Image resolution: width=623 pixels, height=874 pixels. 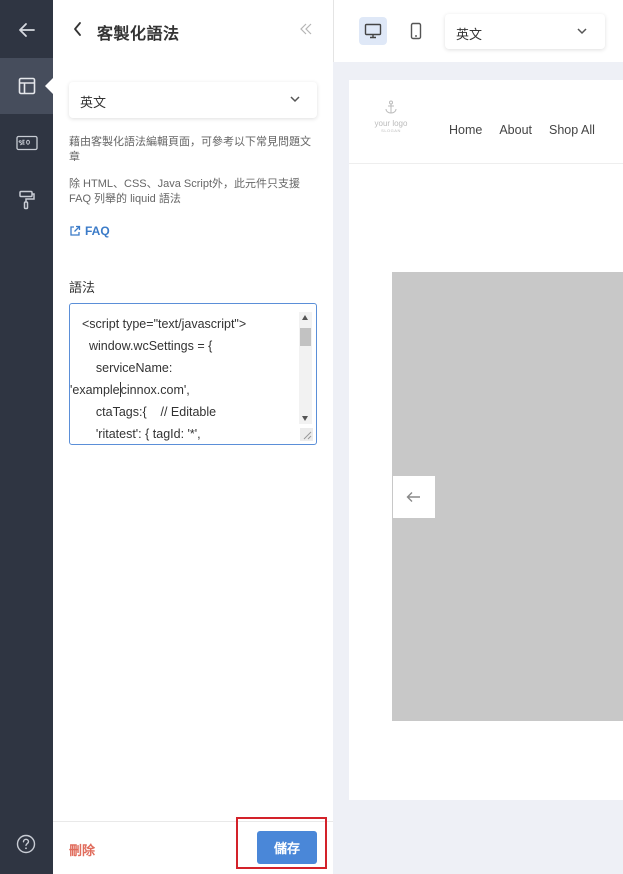 I want to click on panel-header: 客製化語法, so click(x=193, y=30).